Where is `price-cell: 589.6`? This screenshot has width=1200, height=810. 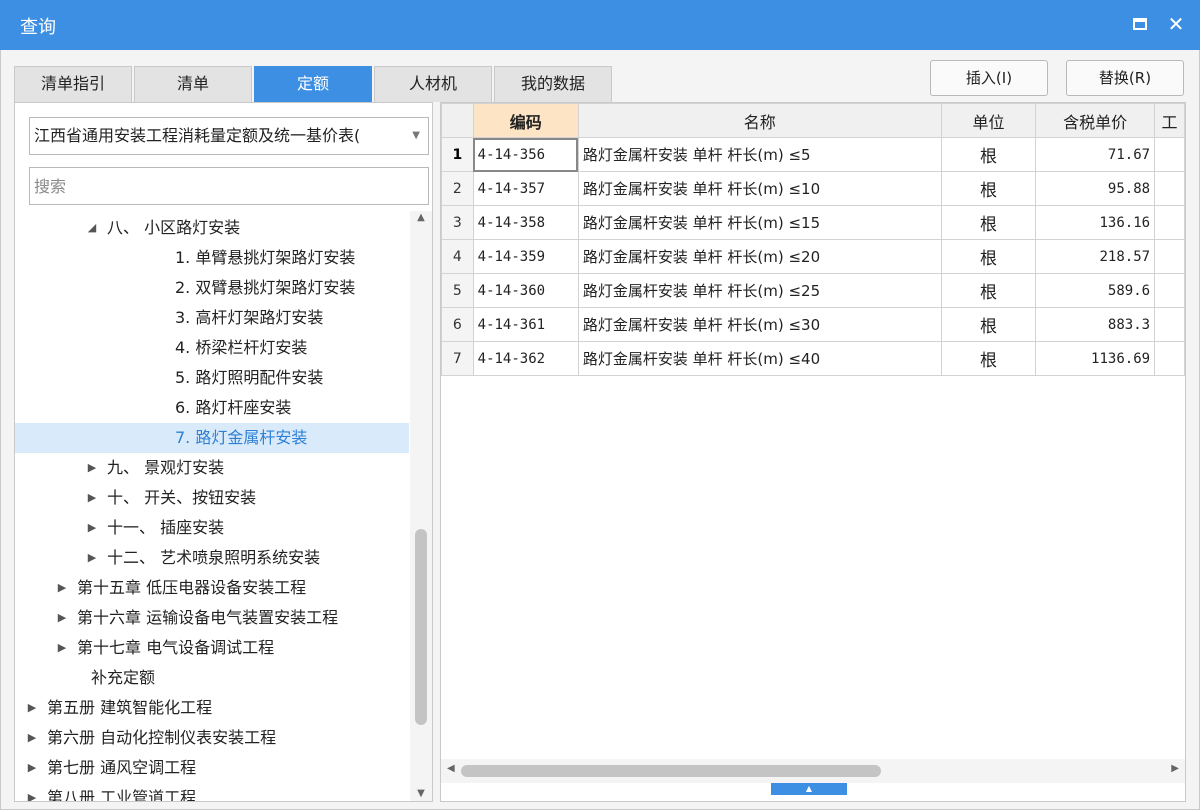
price-cell: 589.6 is located at coordinates (1095, 290).